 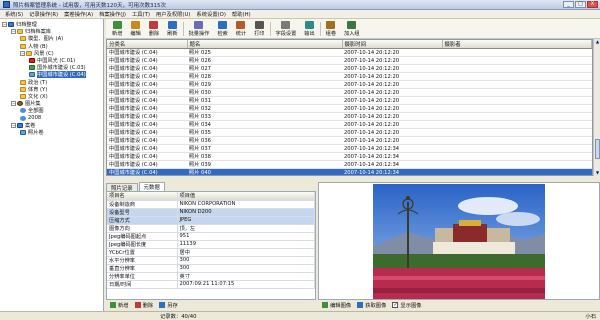 I want to click on menu-item: 档案操作(J), so click(x=112, y=14).